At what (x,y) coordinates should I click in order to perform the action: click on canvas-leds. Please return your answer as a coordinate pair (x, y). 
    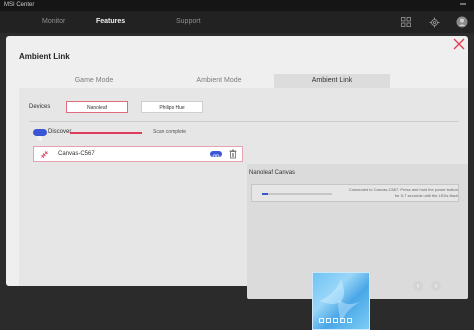
    Looking at the image, I should click on (335, 320).